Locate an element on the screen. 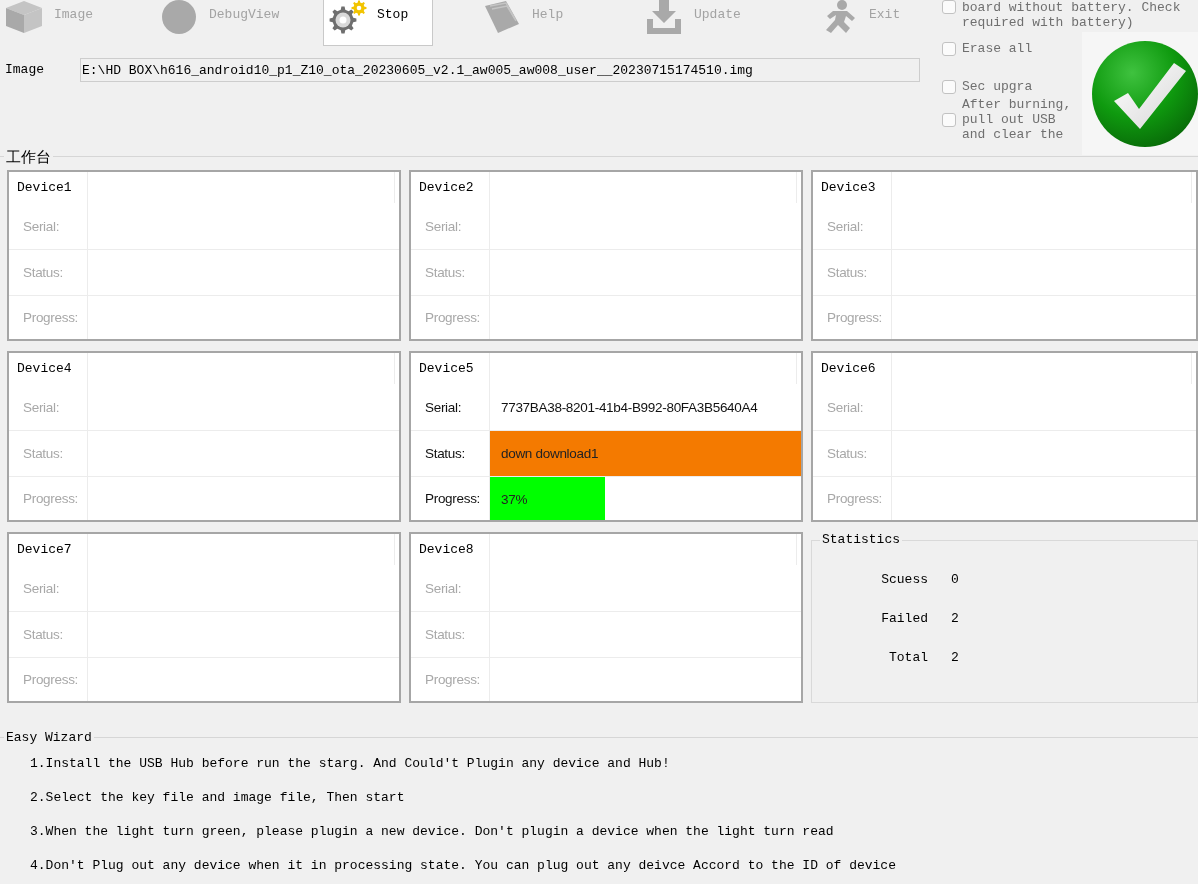 The image size is (1198, 884). toolbar-button: Stop is located at coordinates (378, 23).